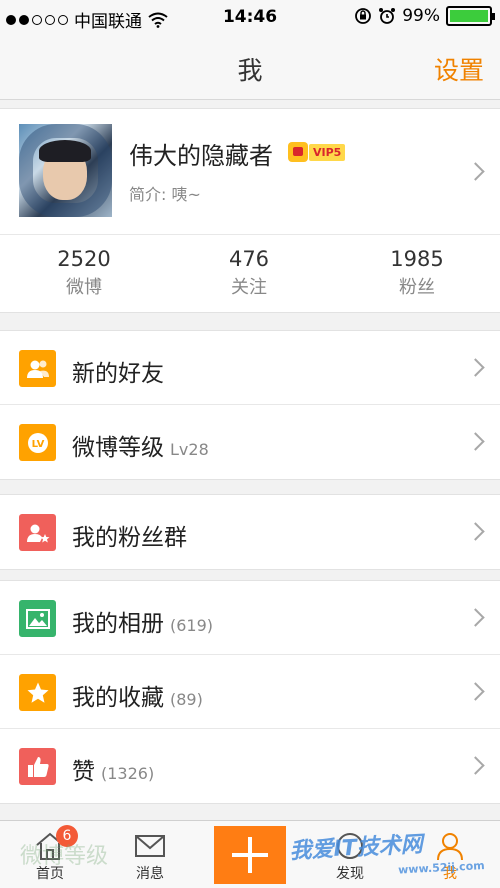 This screenshot has height=888, width=500. What do you see at coordinates (417, 273) in the screenshot?
I see `stat-followers: 1985 粉丝` at bounding box center [417, 273].